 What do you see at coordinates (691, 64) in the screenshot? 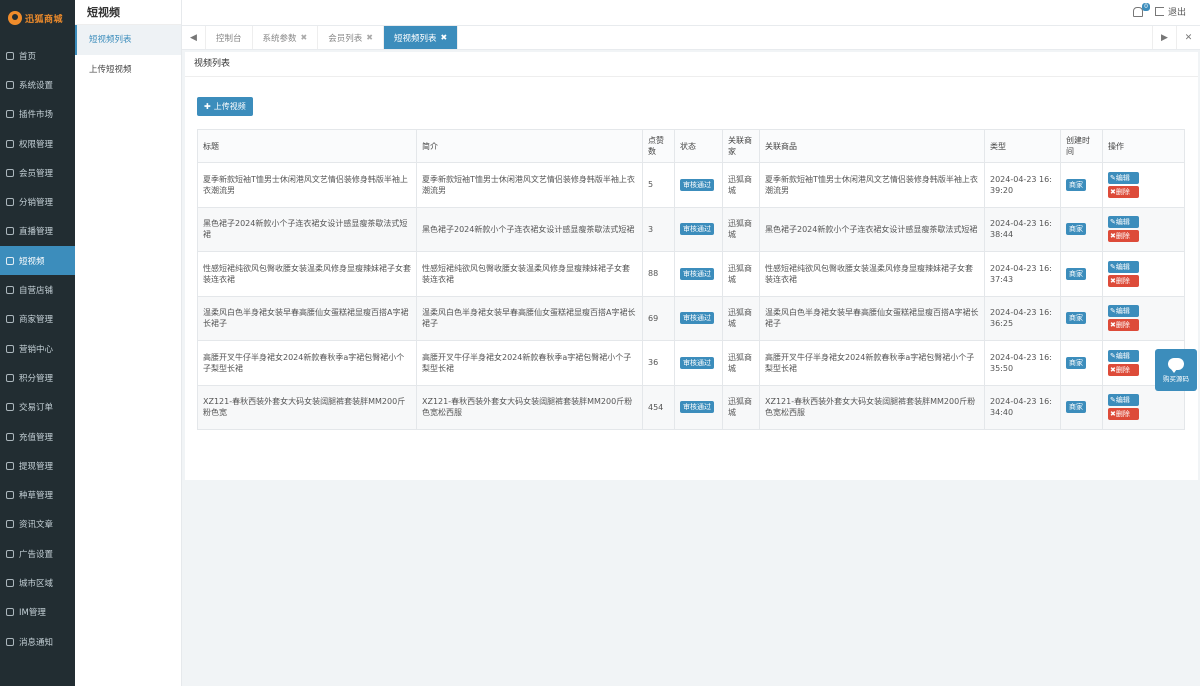
I see `panel-title: 视频列表` at bounding box center [691, 64].